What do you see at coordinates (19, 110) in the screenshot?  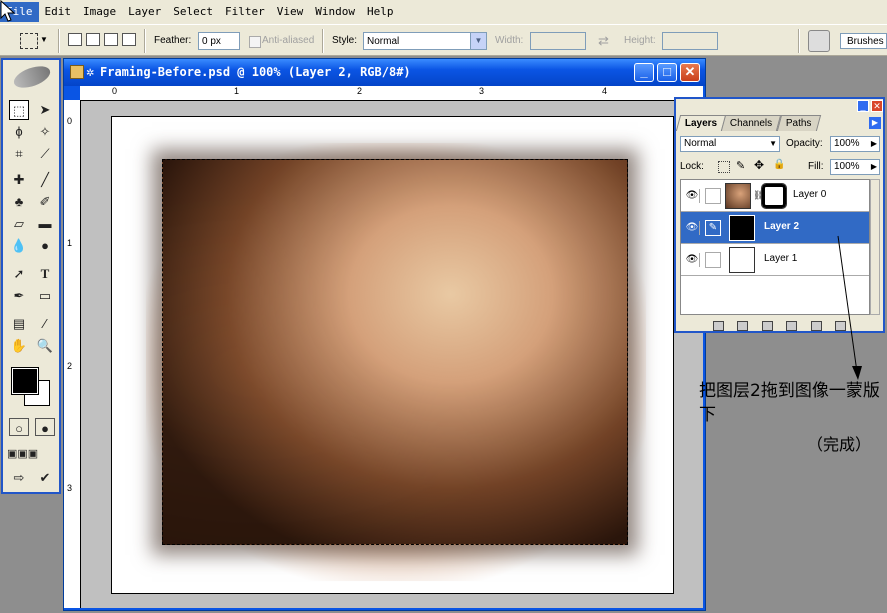 I see `marquee-icon: ⬚` at bounding box center [19, 110].